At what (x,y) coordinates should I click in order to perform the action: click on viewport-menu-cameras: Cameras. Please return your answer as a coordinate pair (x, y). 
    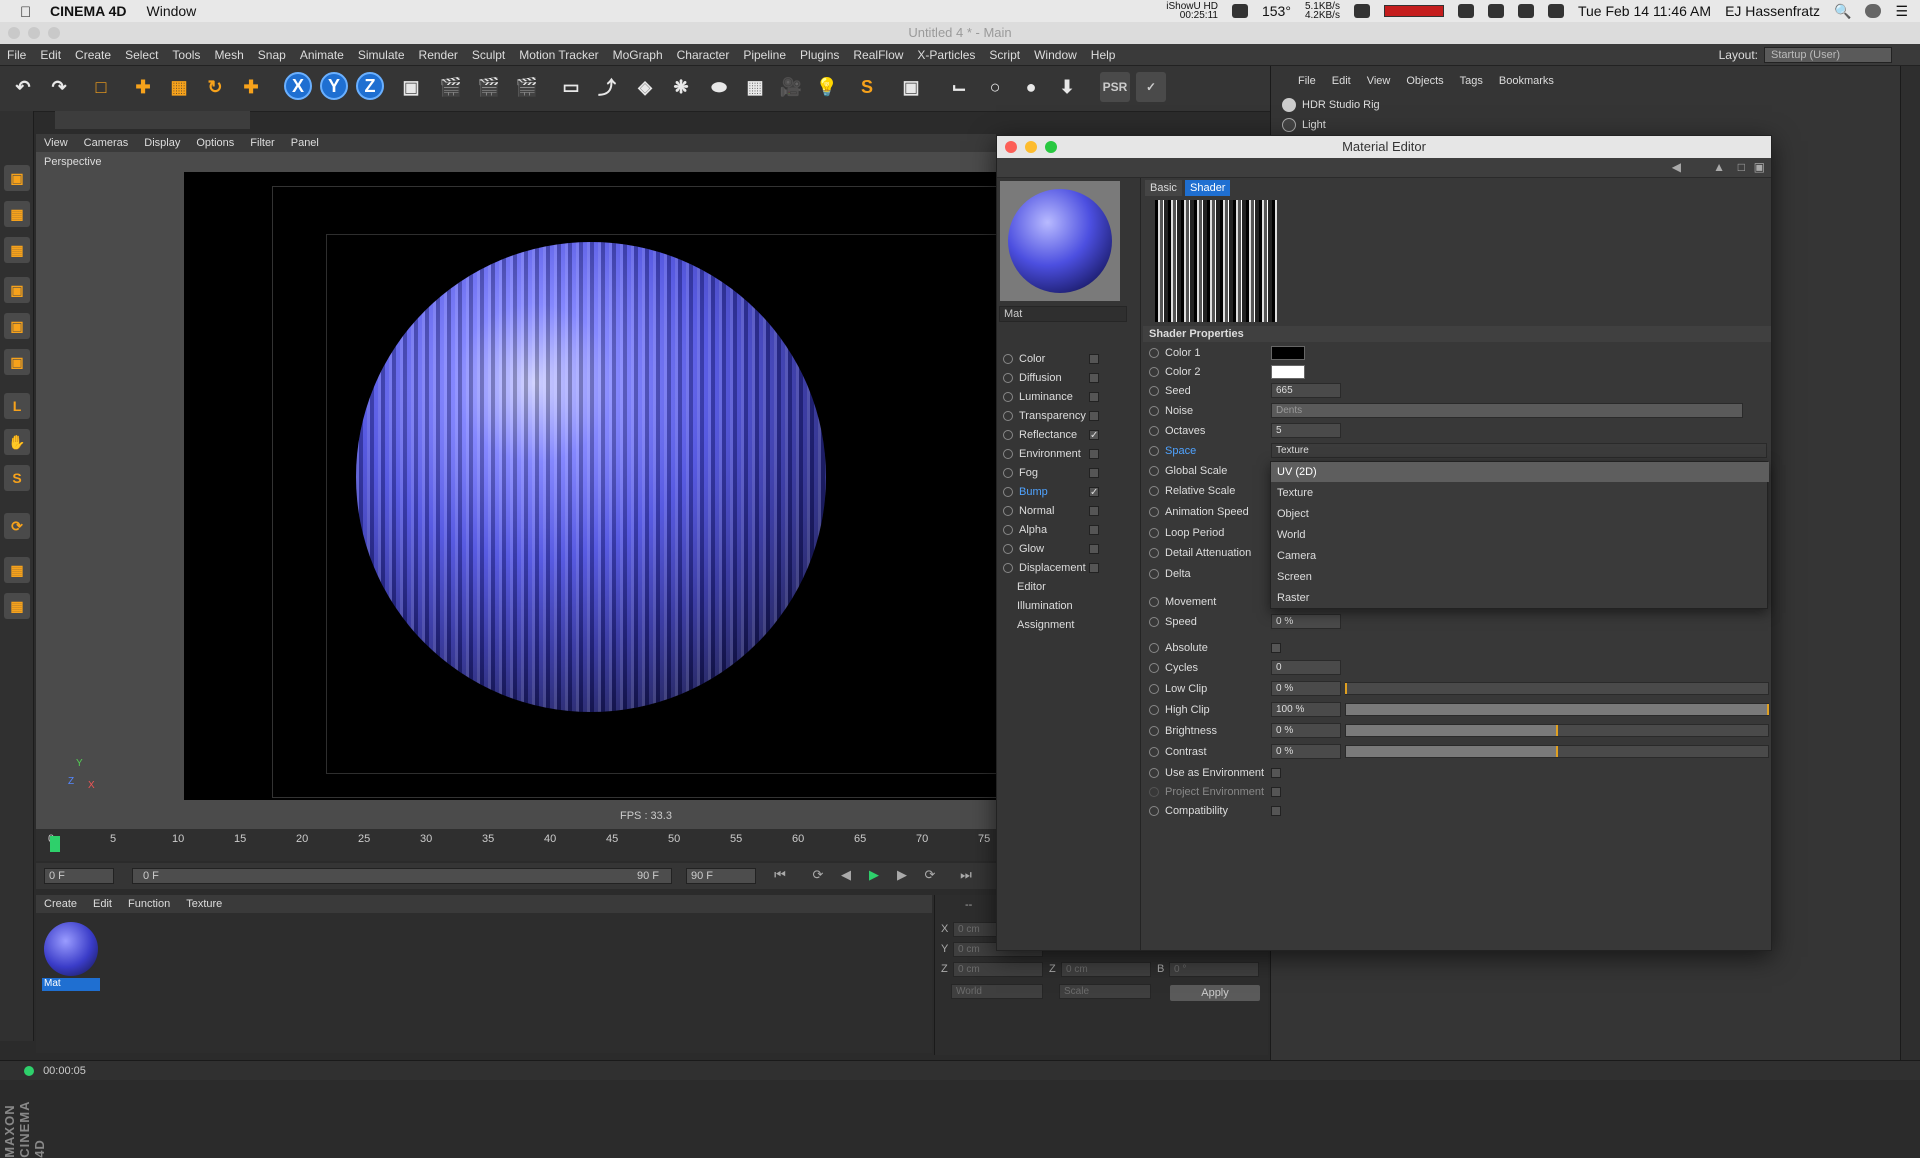
    Looking at the image, I should click on (106, 143).